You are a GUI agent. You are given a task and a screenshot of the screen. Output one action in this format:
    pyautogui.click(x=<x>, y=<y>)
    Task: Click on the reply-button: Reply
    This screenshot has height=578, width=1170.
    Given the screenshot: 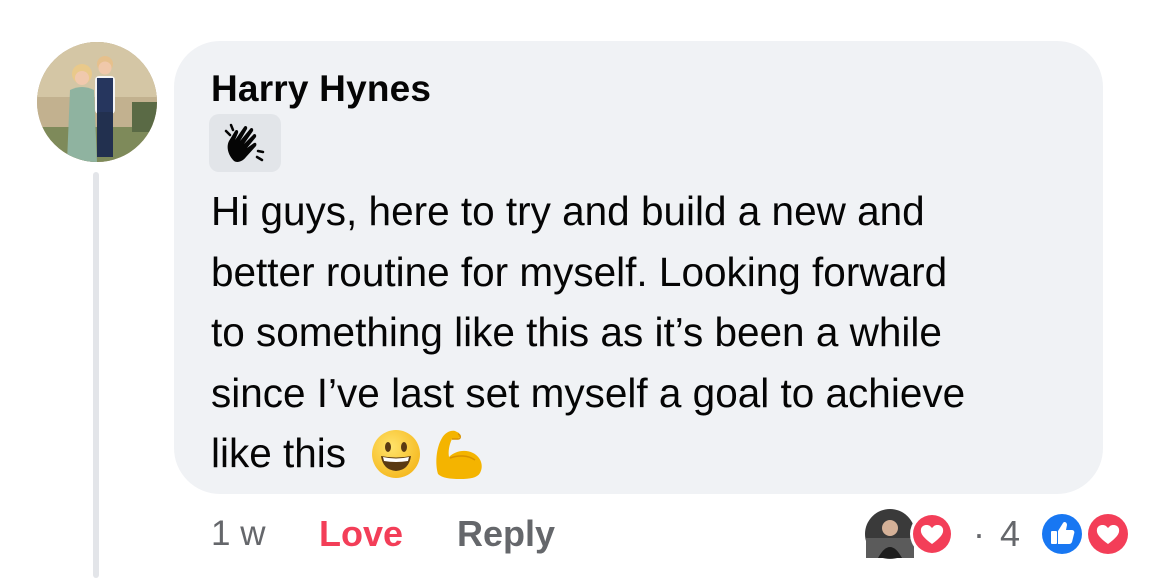 What is the action you would take?
    pyautogui.click(x=506, y=534)
    